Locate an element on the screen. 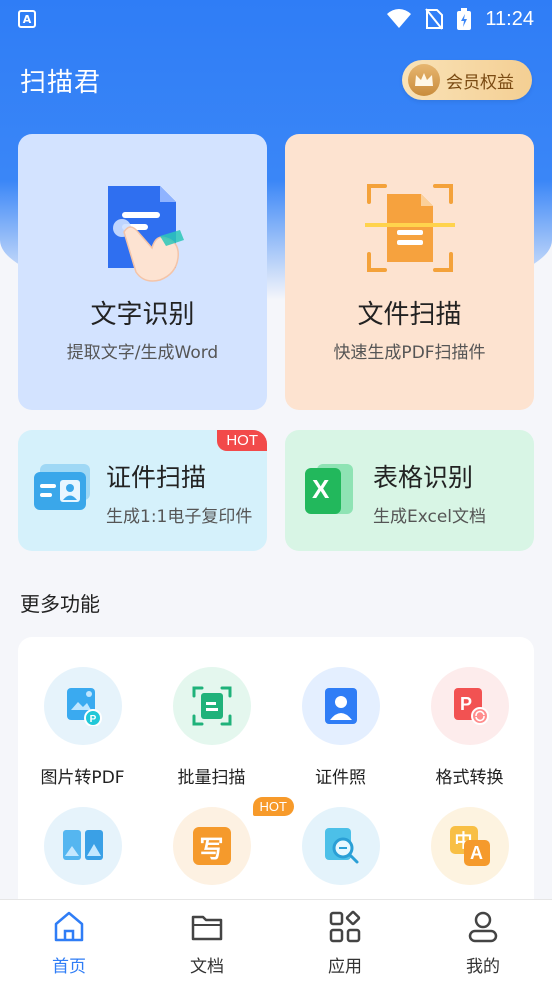 The image size is (552, 983). status-bar: A 11:24 is located at coordinates (276, 19).